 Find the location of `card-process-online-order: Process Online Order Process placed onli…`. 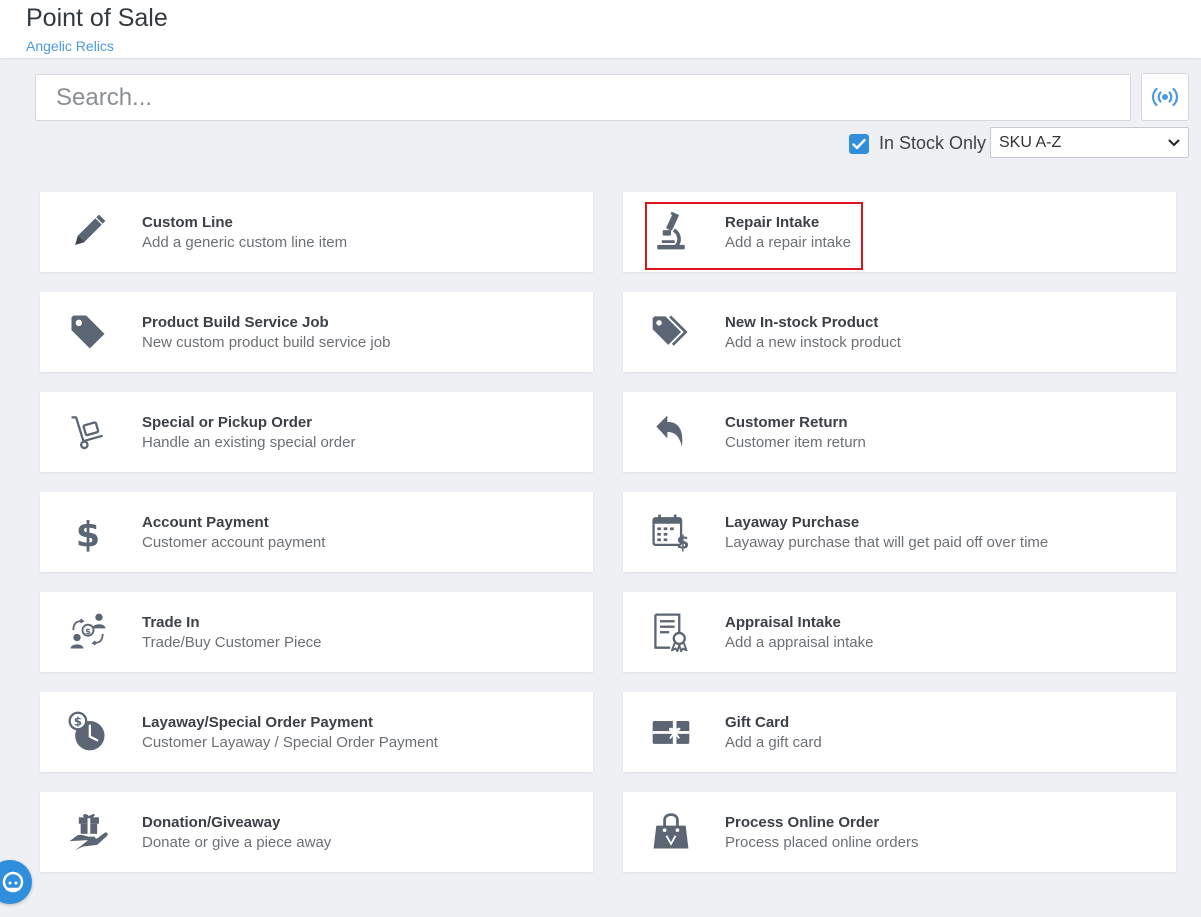

card-process-online-order: Process Online Order Process placed onli… is located at coordinates (899, 832).